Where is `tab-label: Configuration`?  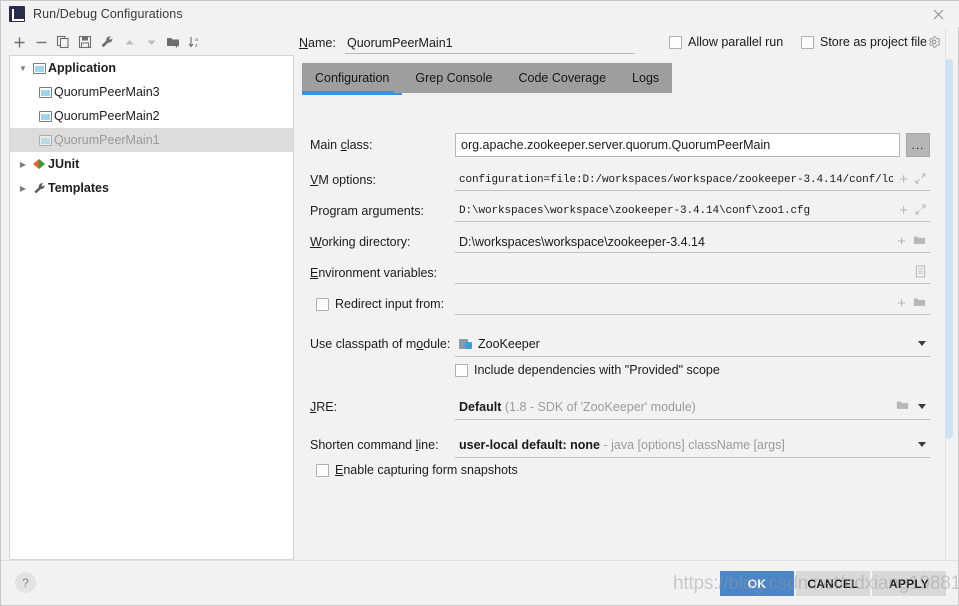
tab-label: Configuration is located at coordinates (352, 78).